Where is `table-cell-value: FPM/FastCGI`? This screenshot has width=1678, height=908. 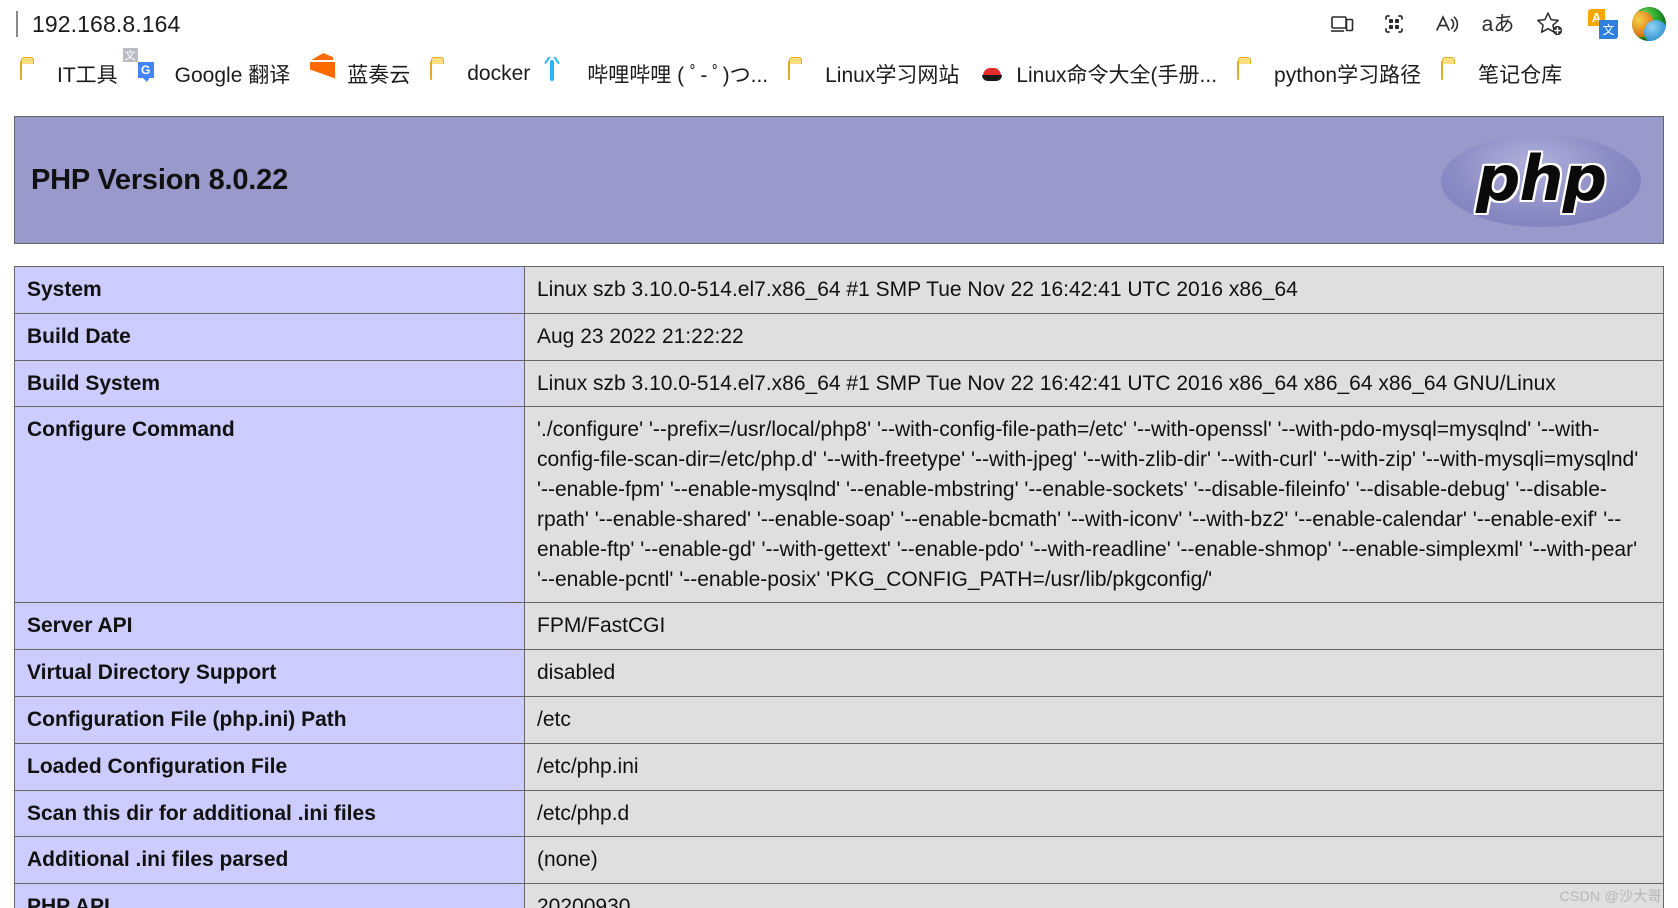 table-cell-value: FPM/FastCGI is located at coordinates (1094, 626).